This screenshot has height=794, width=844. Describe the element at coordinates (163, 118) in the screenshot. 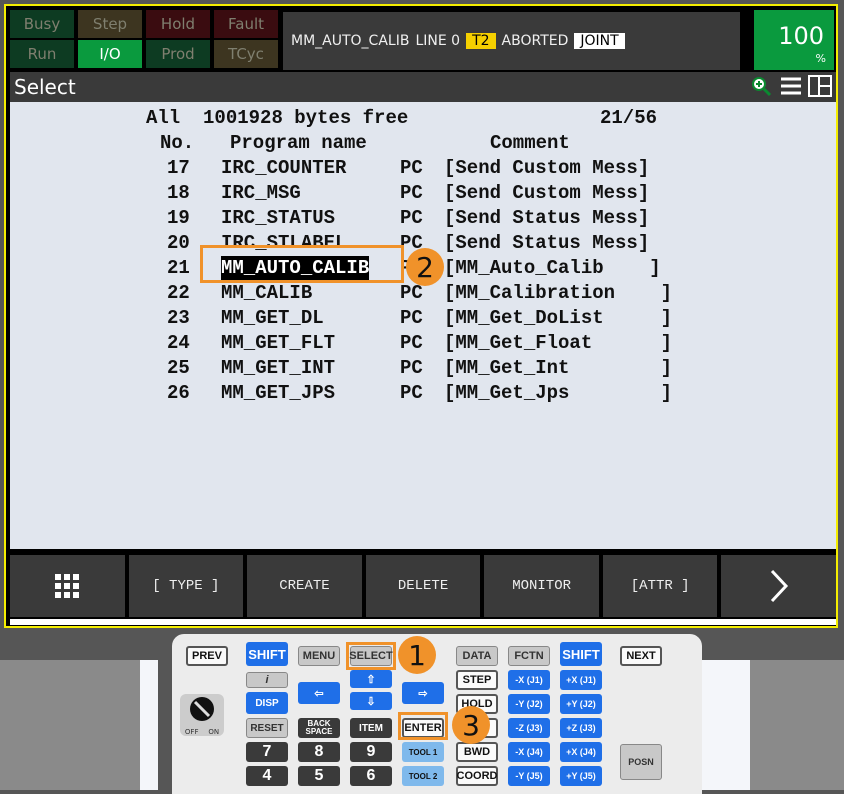

I see `filter-label: All` at that location.